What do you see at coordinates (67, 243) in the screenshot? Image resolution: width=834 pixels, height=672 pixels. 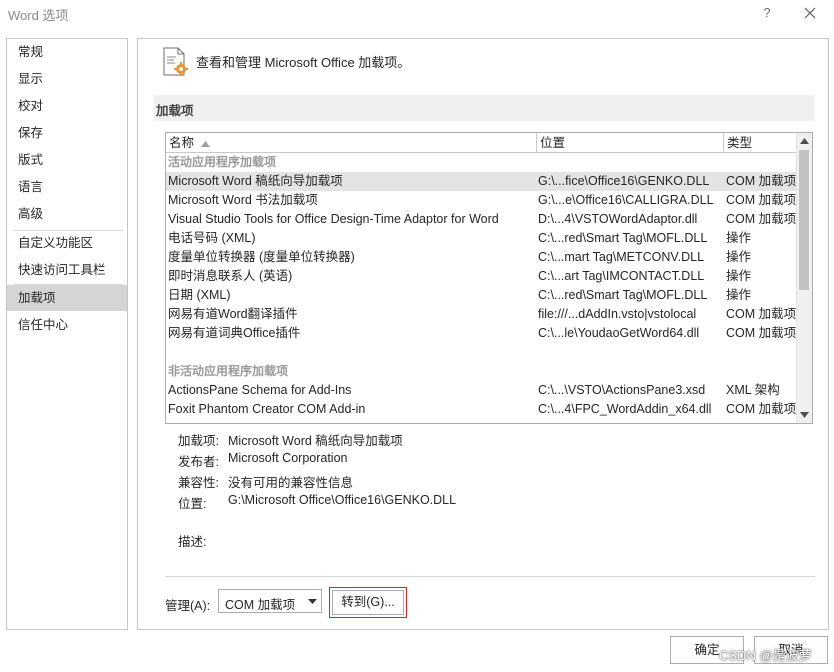 I see `nav-item-customize-ribbon: 自定义功能区` at bounding box center [67, 243].